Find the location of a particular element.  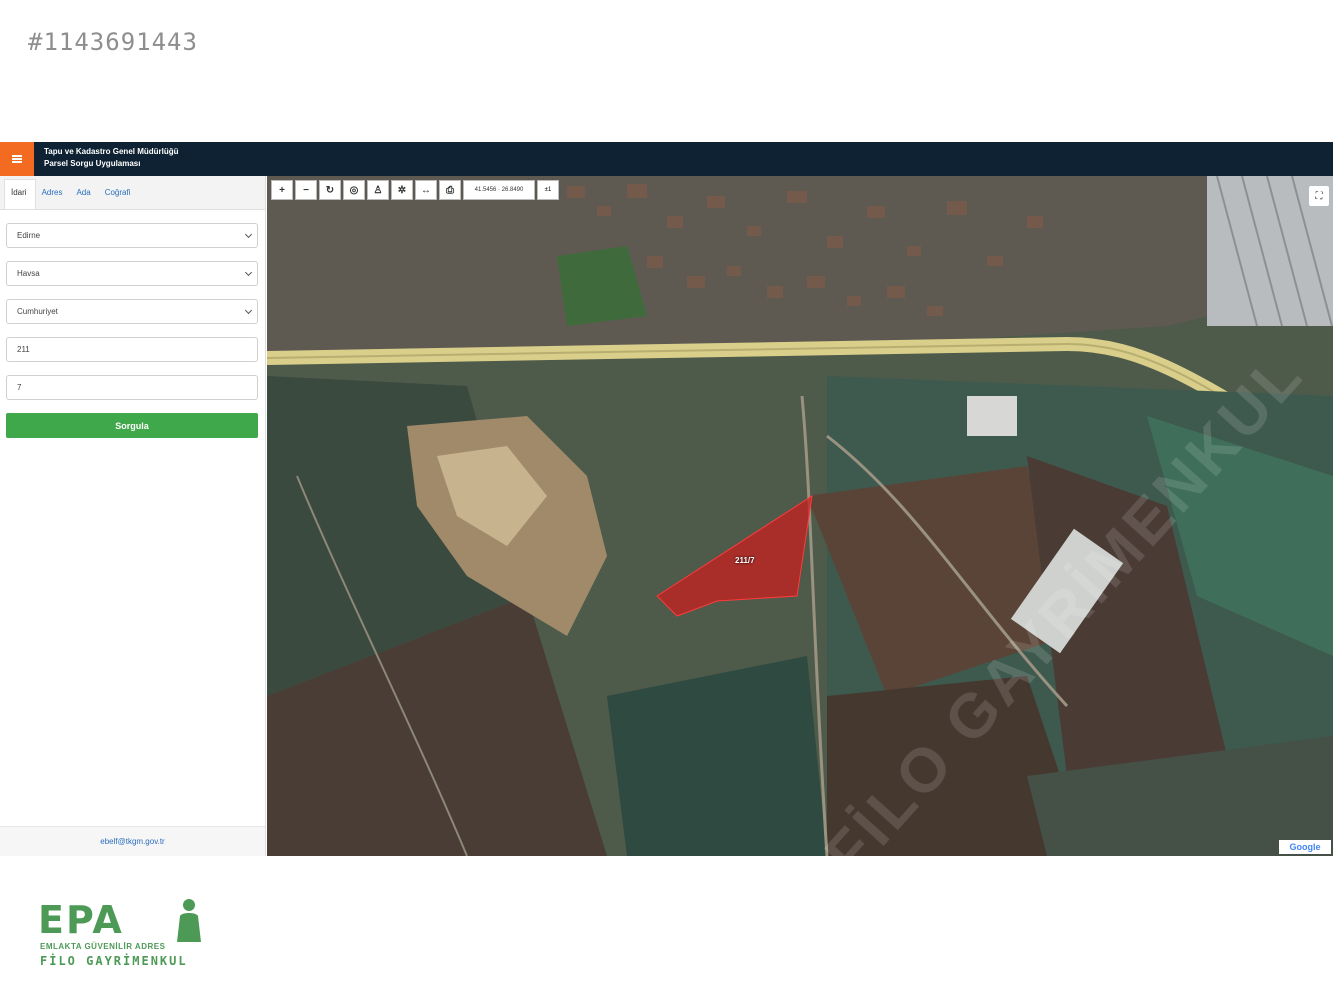

app-title-line1: Tapu ve Kadastro Genel Müdürlüğü is located at coordinates (111, 151).